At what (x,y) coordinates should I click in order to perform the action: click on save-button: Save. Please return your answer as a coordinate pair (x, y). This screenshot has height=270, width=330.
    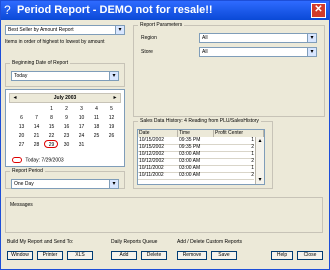
    Looking at the image, I should click on (224, 255).